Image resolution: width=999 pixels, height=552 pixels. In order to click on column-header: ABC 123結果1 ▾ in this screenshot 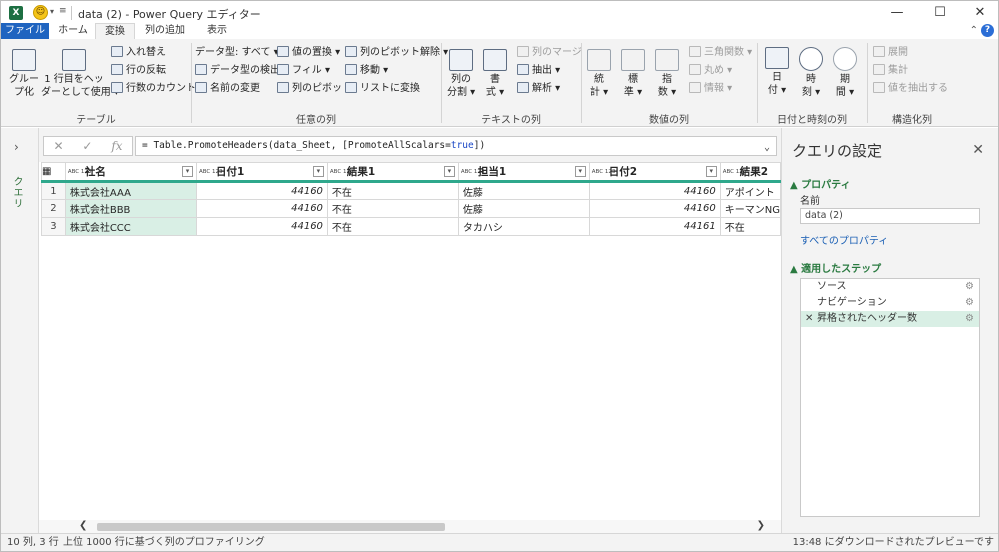, I will do `click(392, 172)`.